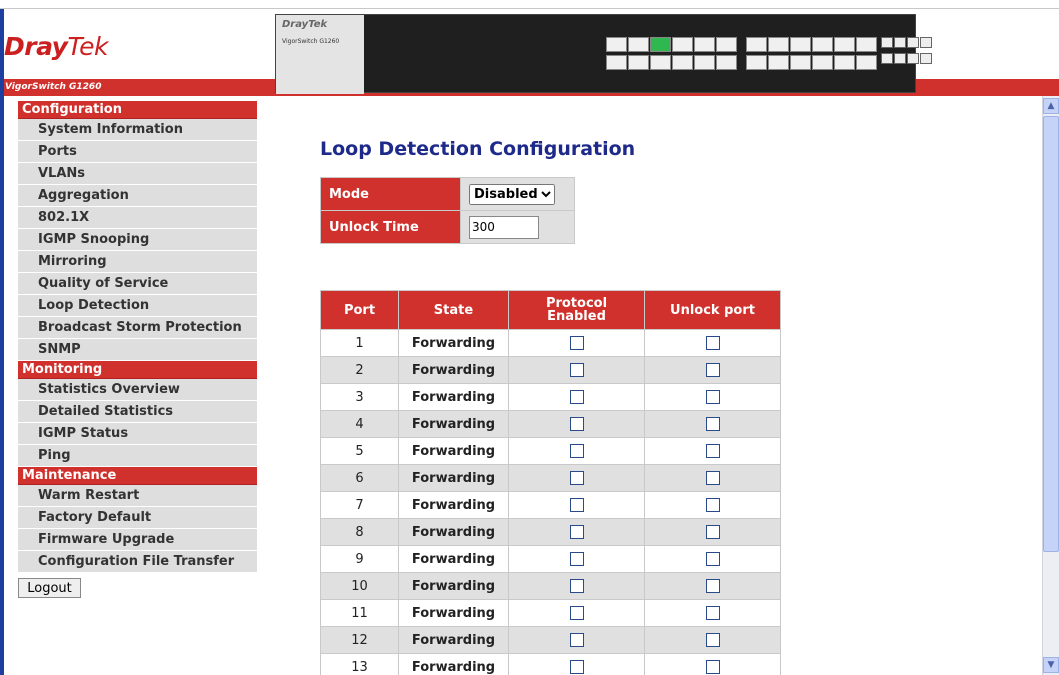 This screenshot has width=1059, height=675. What do you see at coordinates (137, 476) in the screenshot?
I see `sidebar-section-maintenance: Maintenance` at bounding box center [137, 476].